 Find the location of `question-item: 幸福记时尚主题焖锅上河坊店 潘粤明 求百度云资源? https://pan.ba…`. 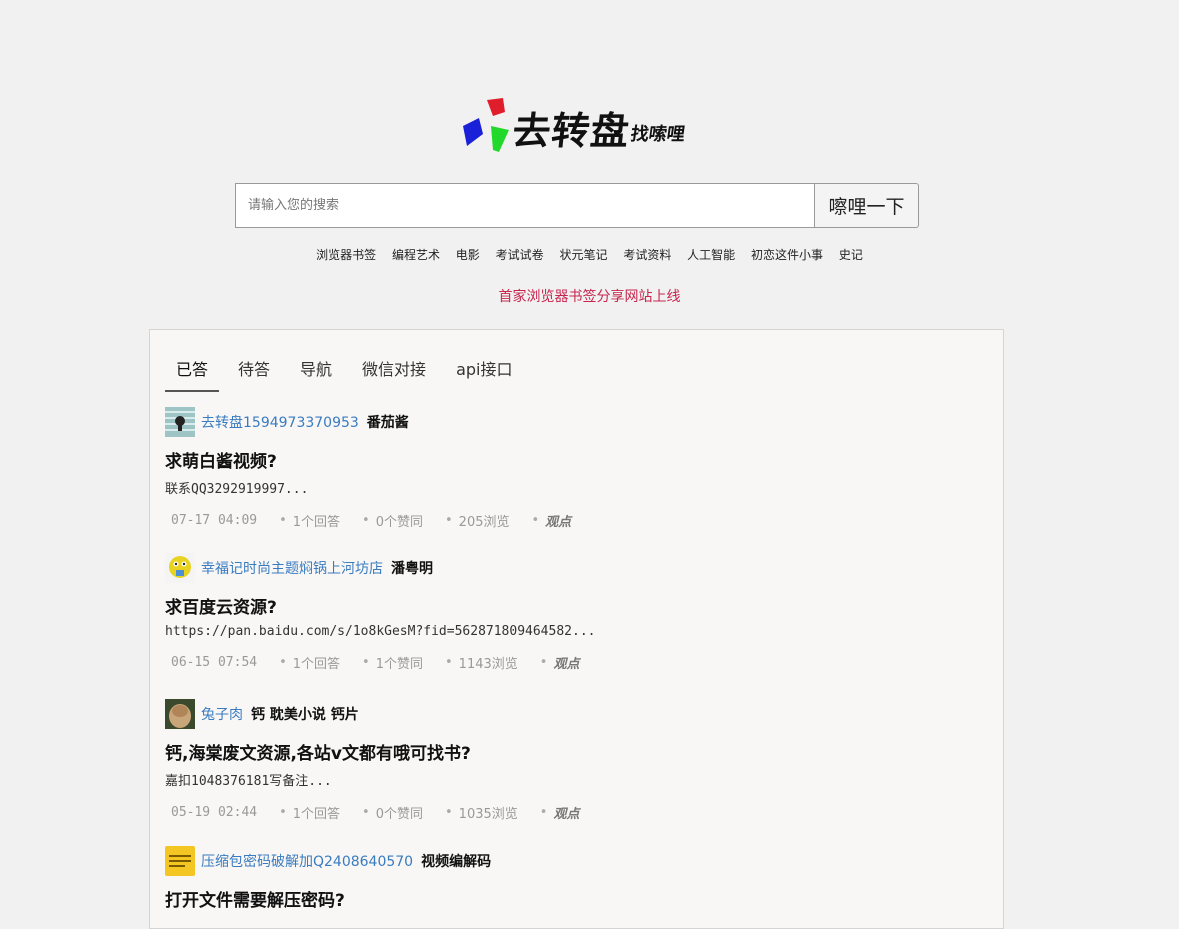

question-item: 幸福记时尚主题焖锅上河坊店 潘粤明 求百度云资源? https://pan.ba… is located at coordinates (575, 612).